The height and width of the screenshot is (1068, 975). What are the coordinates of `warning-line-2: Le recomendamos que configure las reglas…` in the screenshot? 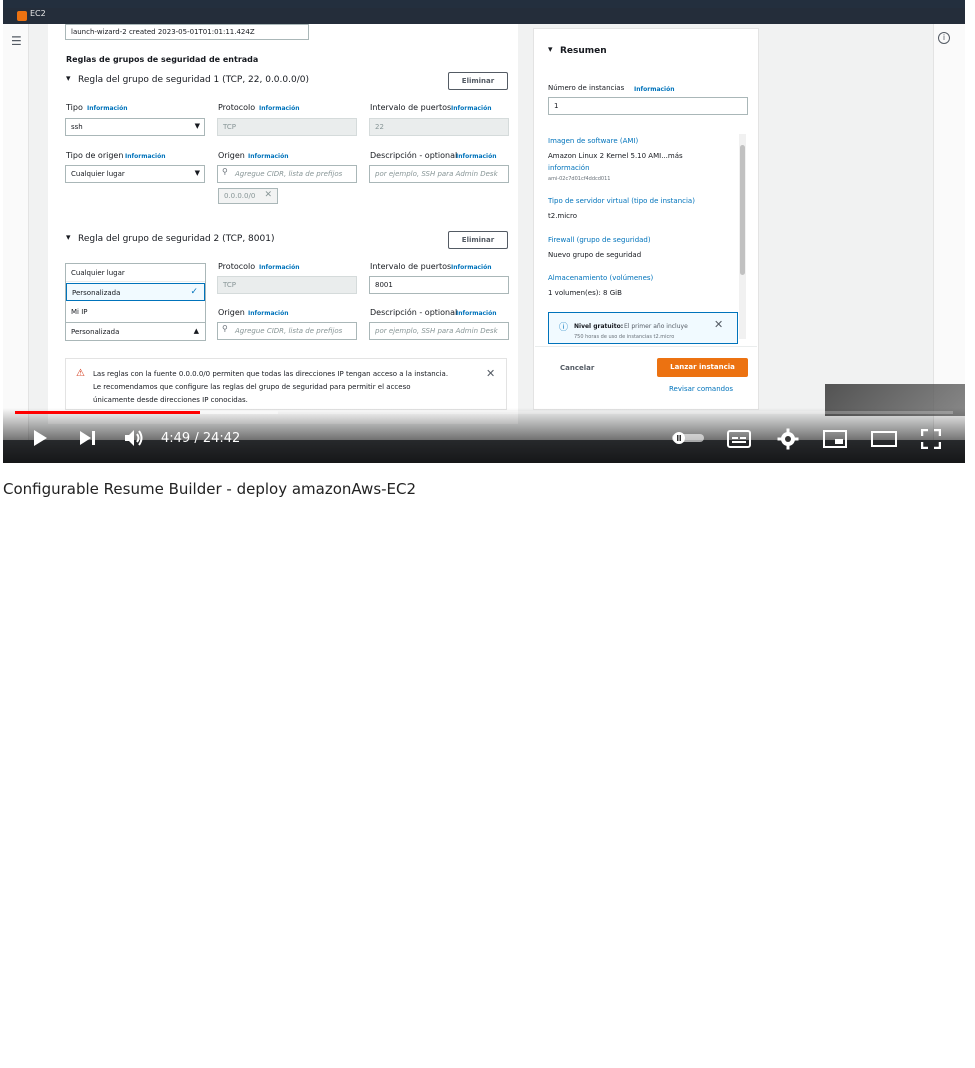 It's located at (252, 387).